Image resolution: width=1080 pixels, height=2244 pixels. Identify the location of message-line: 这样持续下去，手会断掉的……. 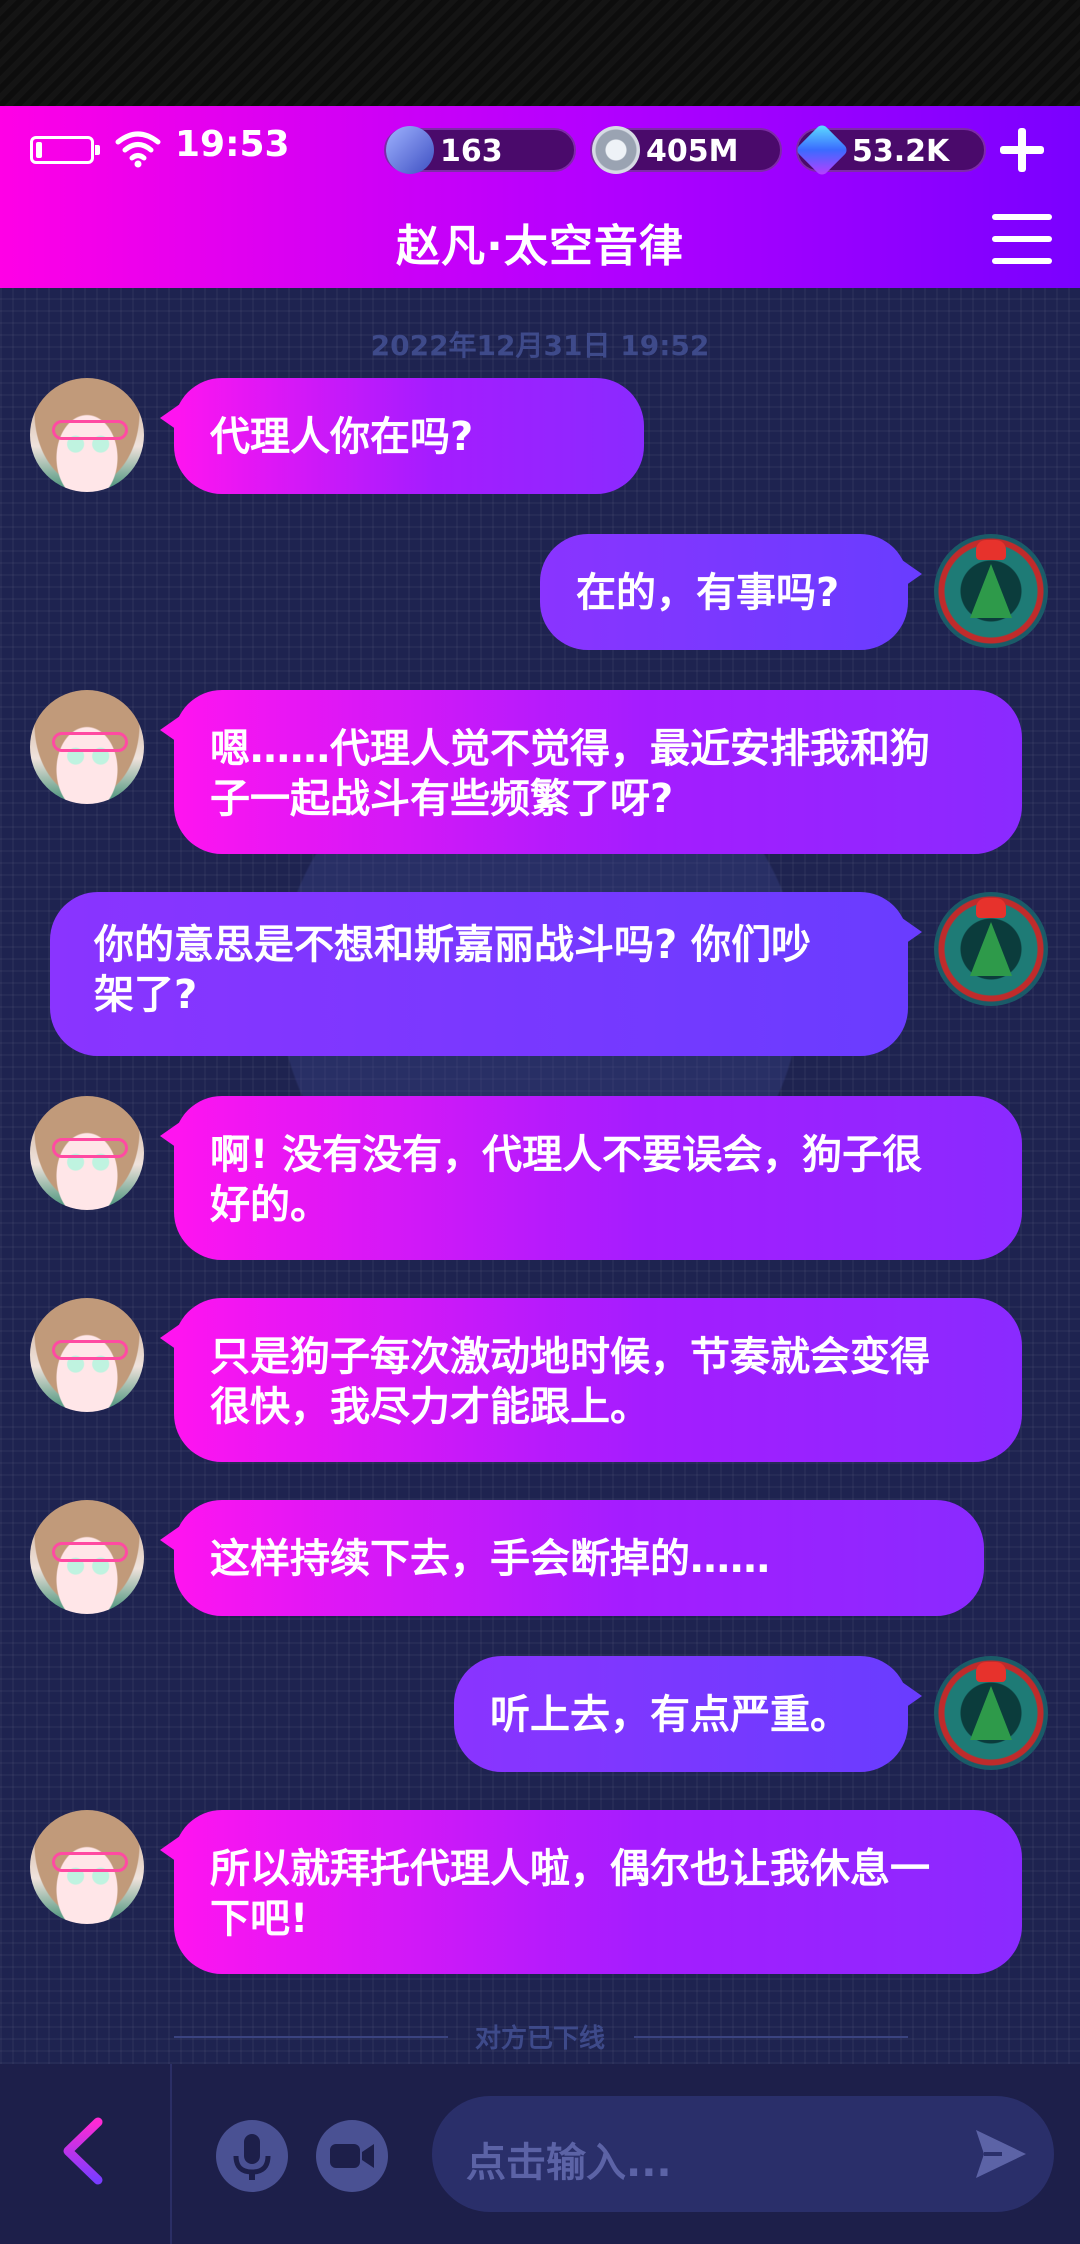
(490, 1559).